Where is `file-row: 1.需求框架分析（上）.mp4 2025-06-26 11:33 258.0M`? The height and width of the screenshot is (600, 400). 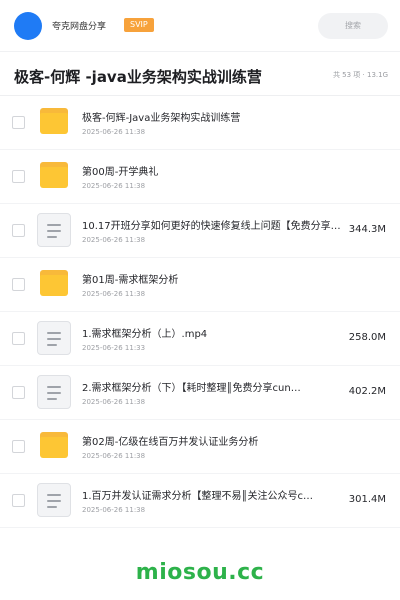 file-row: 1.需求框架分析（上）.mp4 2025-06-26 11:33 258.0M is located at coordinates (200, 339).